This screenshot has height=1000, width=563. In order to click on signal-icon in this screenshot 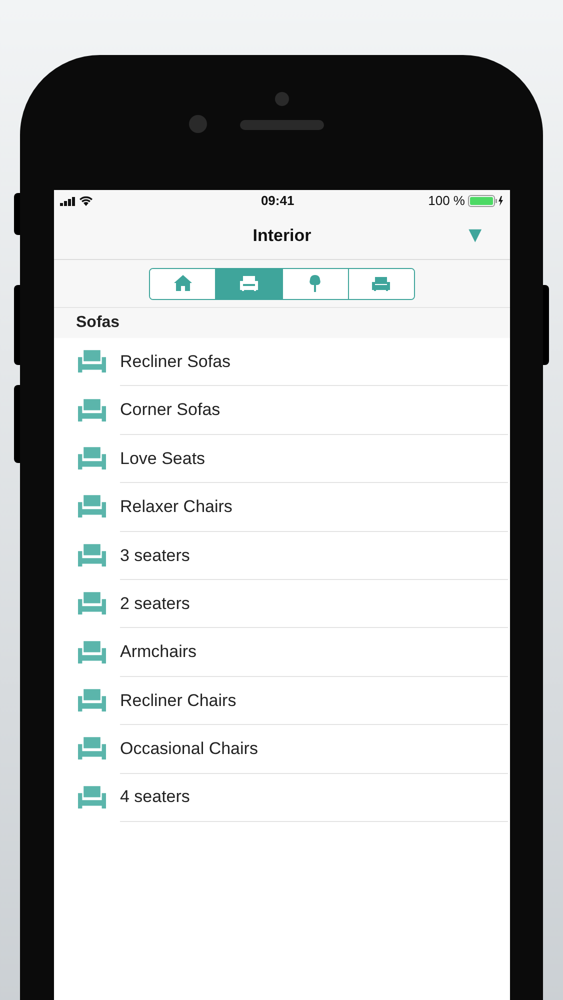, I will do `click(68, 201)`.